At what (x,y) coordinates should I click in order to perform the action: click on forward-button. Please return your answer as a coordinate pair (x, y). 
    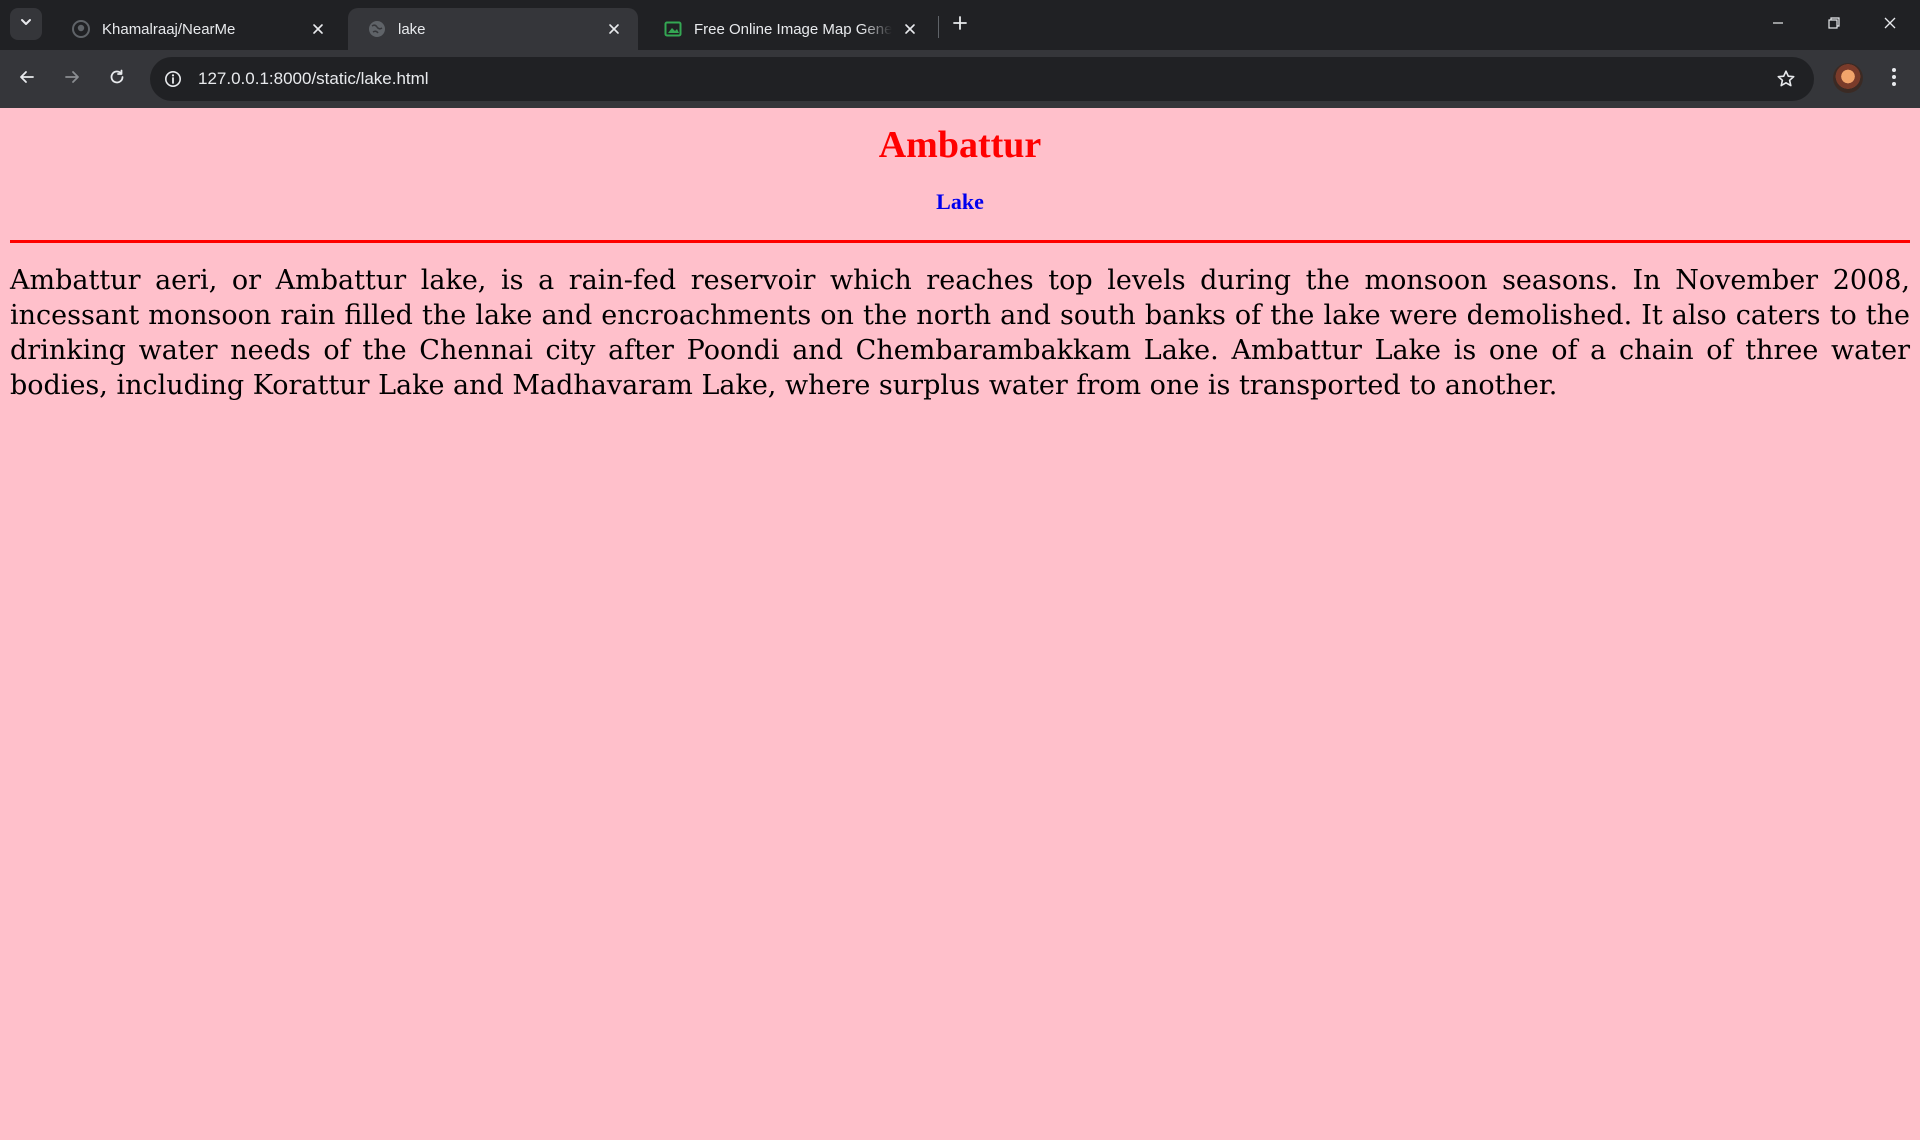
    Looking at the image, I should click on (72, 79).